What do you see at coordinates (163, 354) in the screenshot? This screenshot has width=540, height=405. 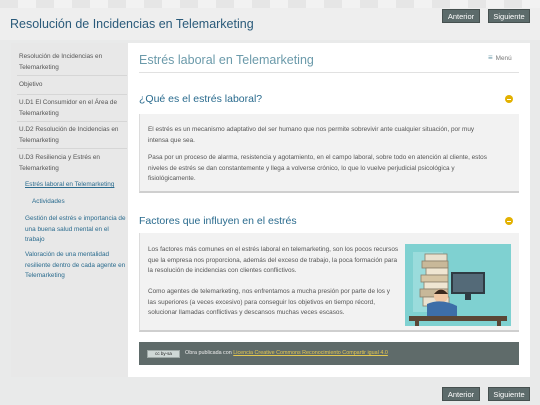 I see `cc-license-icon: cc by-sa` at bounding box center [163, 354].